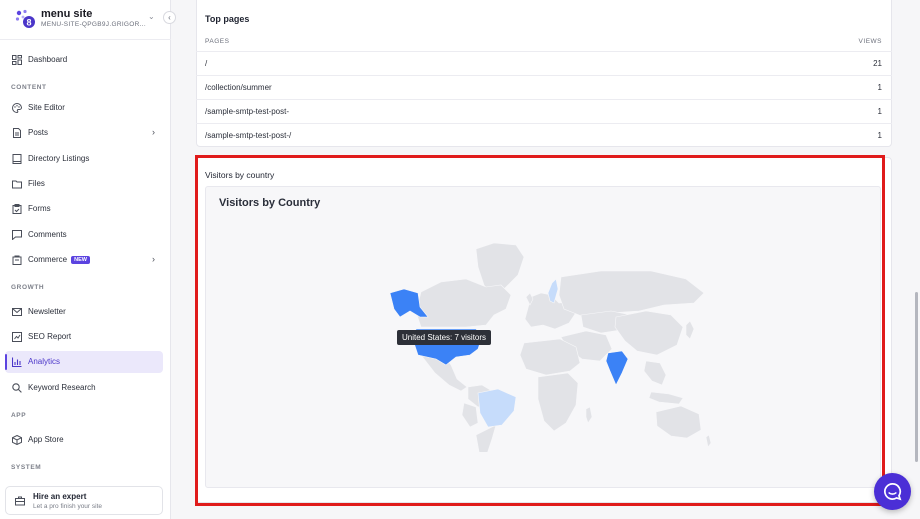 This screenshot has width=920, height=519. Describe the element at coordinates (870, 41) in the screenshot. I see `column-header-views: VIEWS` at that location.